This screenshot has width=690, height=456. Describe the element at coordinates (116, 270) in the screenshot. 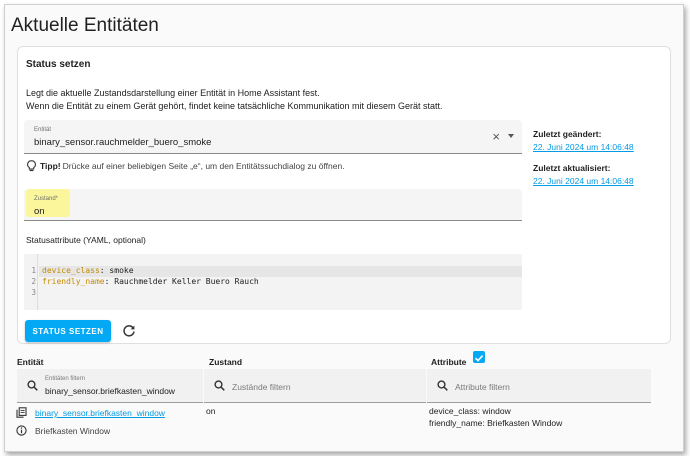

I see `yaml-value: : smoke` at that location.